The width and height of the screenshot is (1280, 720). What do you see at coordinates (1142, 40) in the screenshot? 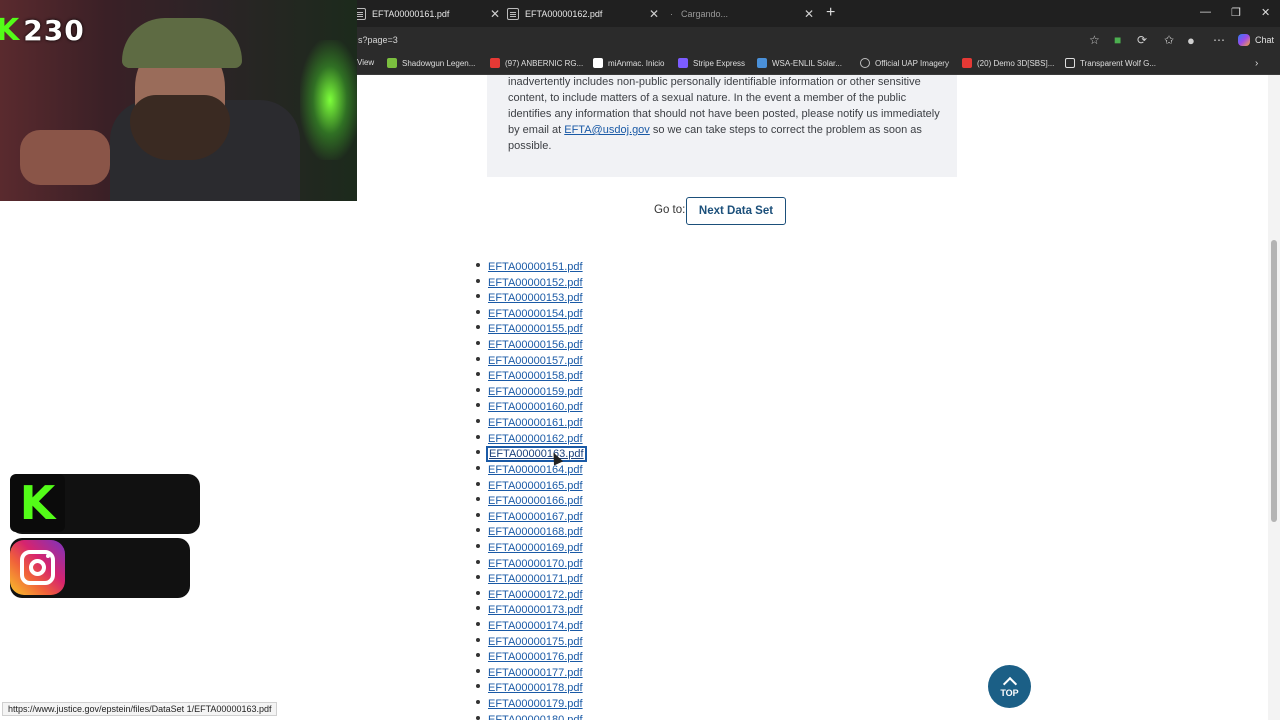
I see `sync-icon: ⟳` at bounding box center [1142, 40].